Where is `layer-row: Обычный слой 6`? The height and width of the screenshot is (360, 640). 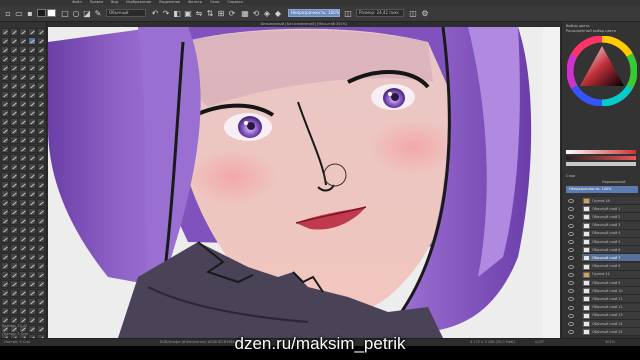
layer-row: Обычный слой 6 is located at coordinates (611, 250).